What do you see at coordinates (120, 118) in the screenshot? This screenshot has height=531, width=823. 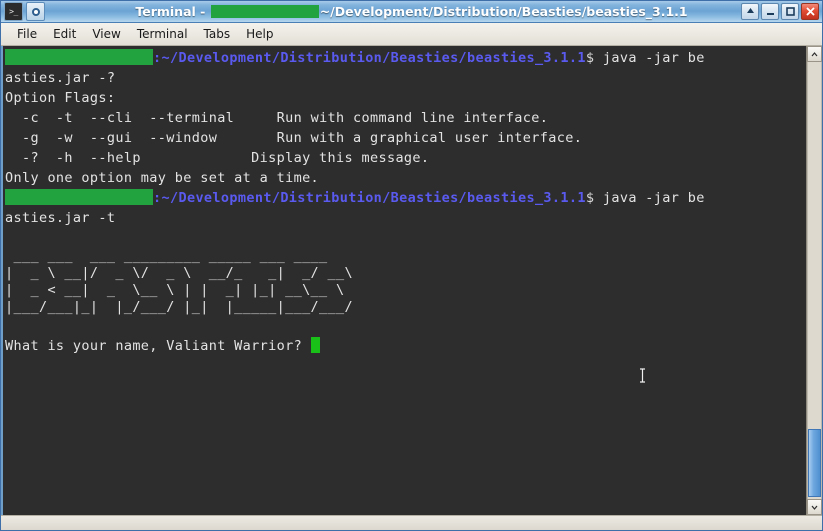 I see `option-flag-row-cli-flags: -c -t --cli --terminal` at bounding box center [120, 118].